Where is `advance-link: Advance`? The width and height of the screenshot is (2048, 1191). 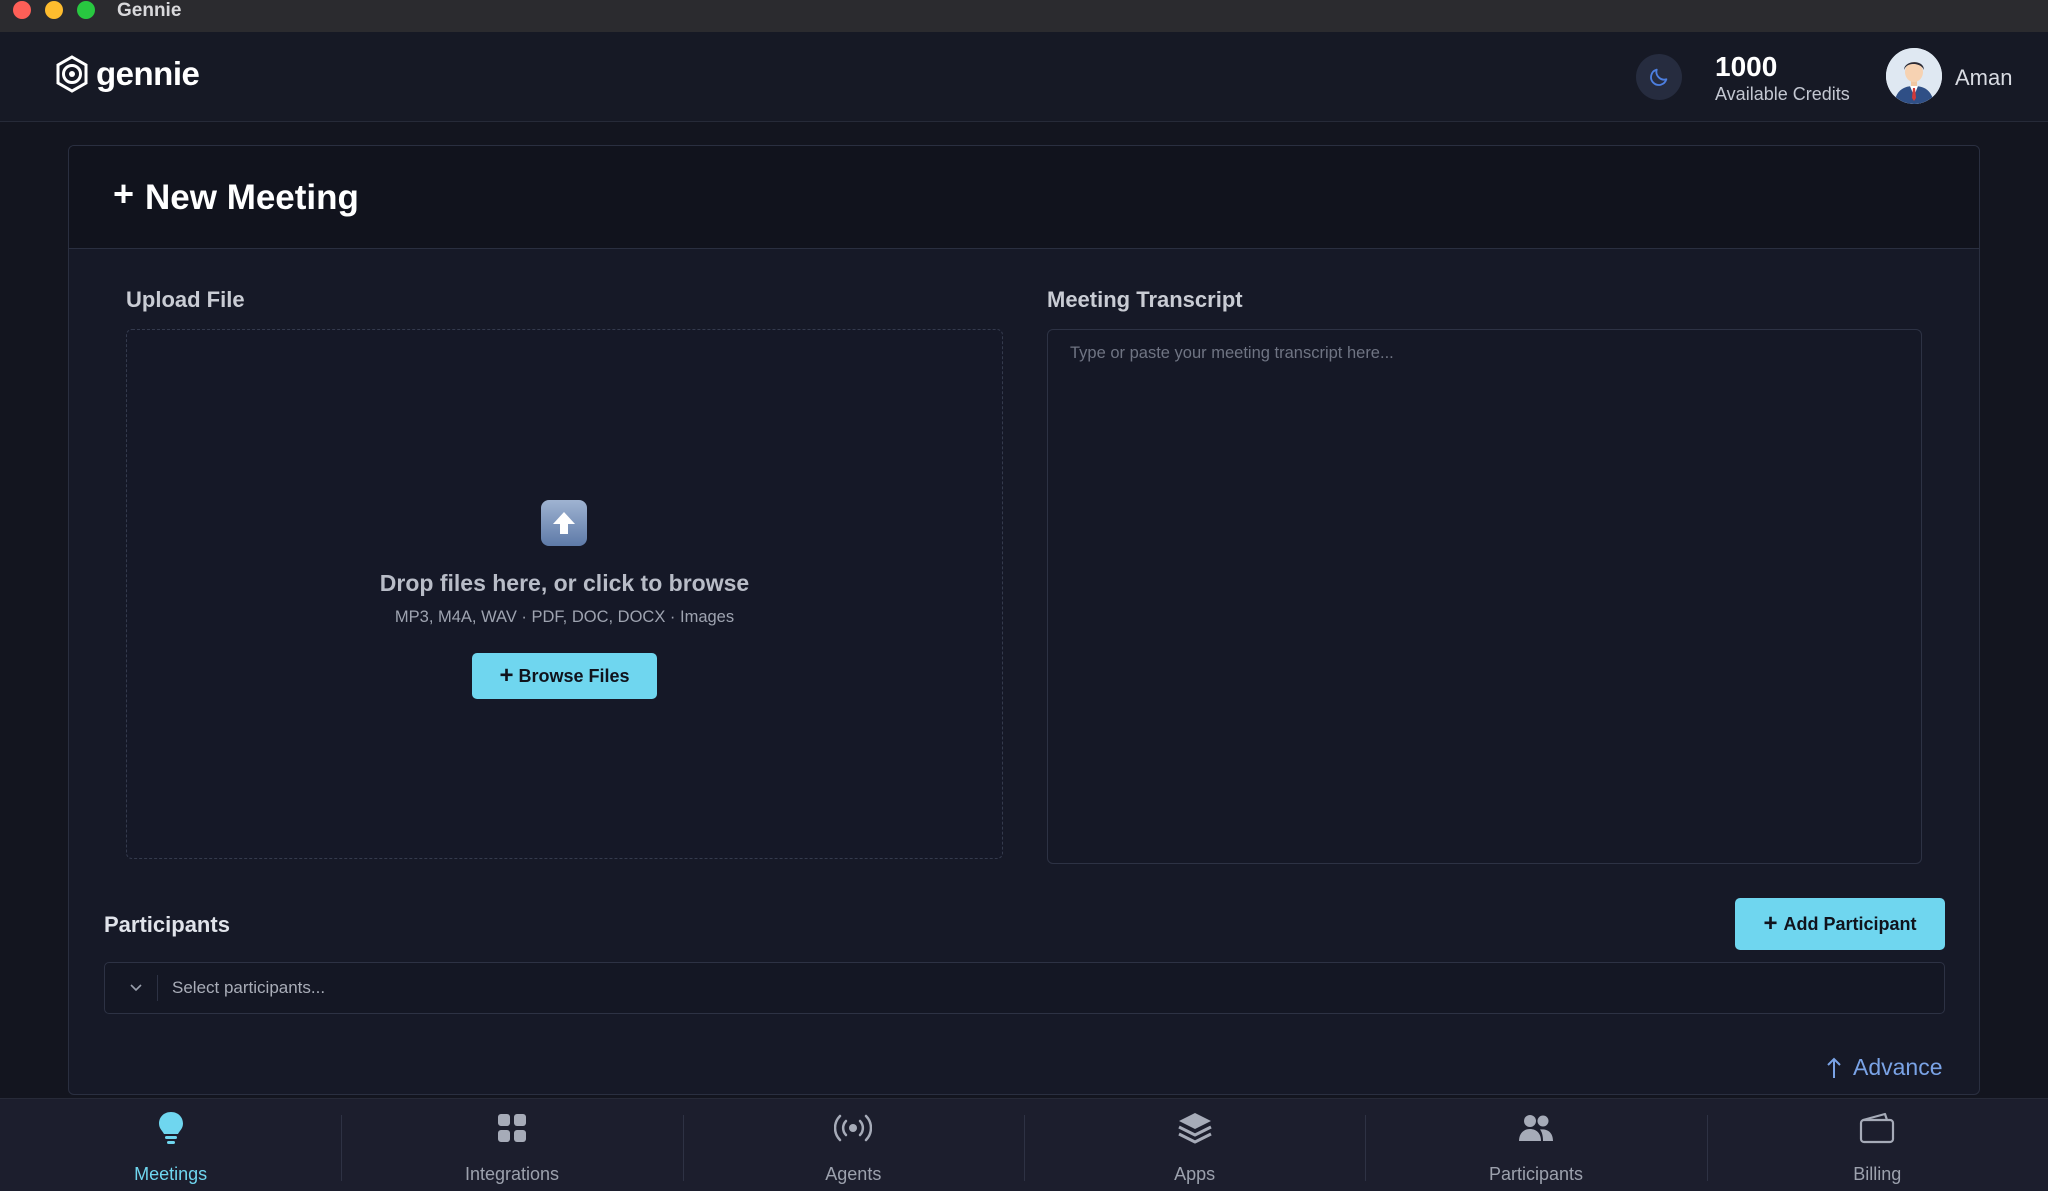 advance-link: Advance is located at coordinates (1884, 1067).